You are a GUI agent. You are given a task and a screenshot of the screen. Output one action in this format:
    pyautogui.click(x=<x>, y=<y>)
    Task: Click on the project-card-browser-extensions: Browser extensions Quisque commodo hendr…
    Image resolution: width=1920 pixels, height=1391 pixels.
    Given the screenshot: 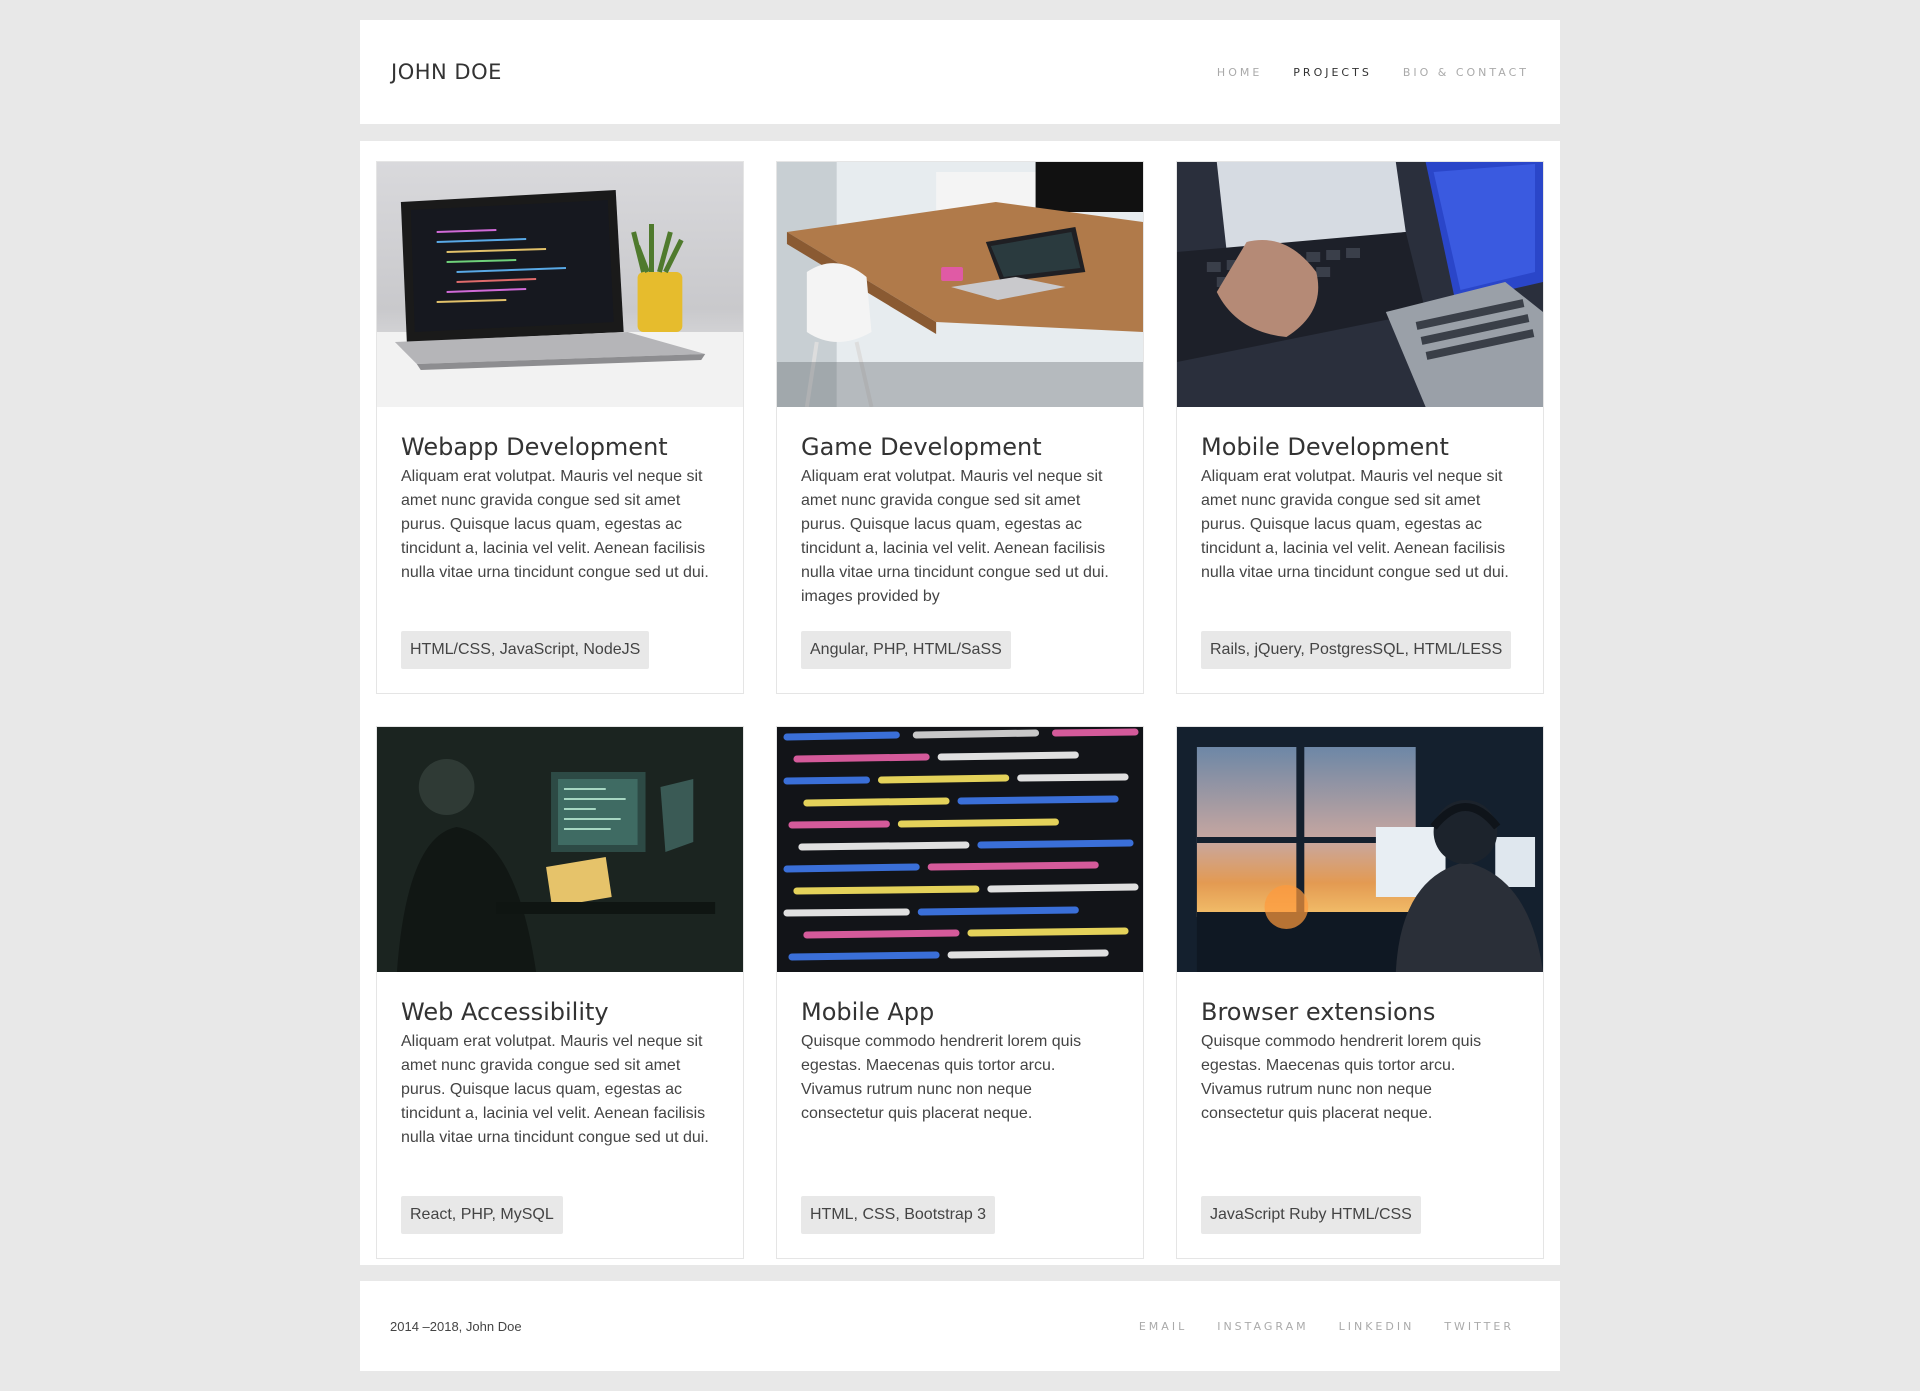 What is the action you would take?
    pyautogui.click(x=1360, y=992)
    